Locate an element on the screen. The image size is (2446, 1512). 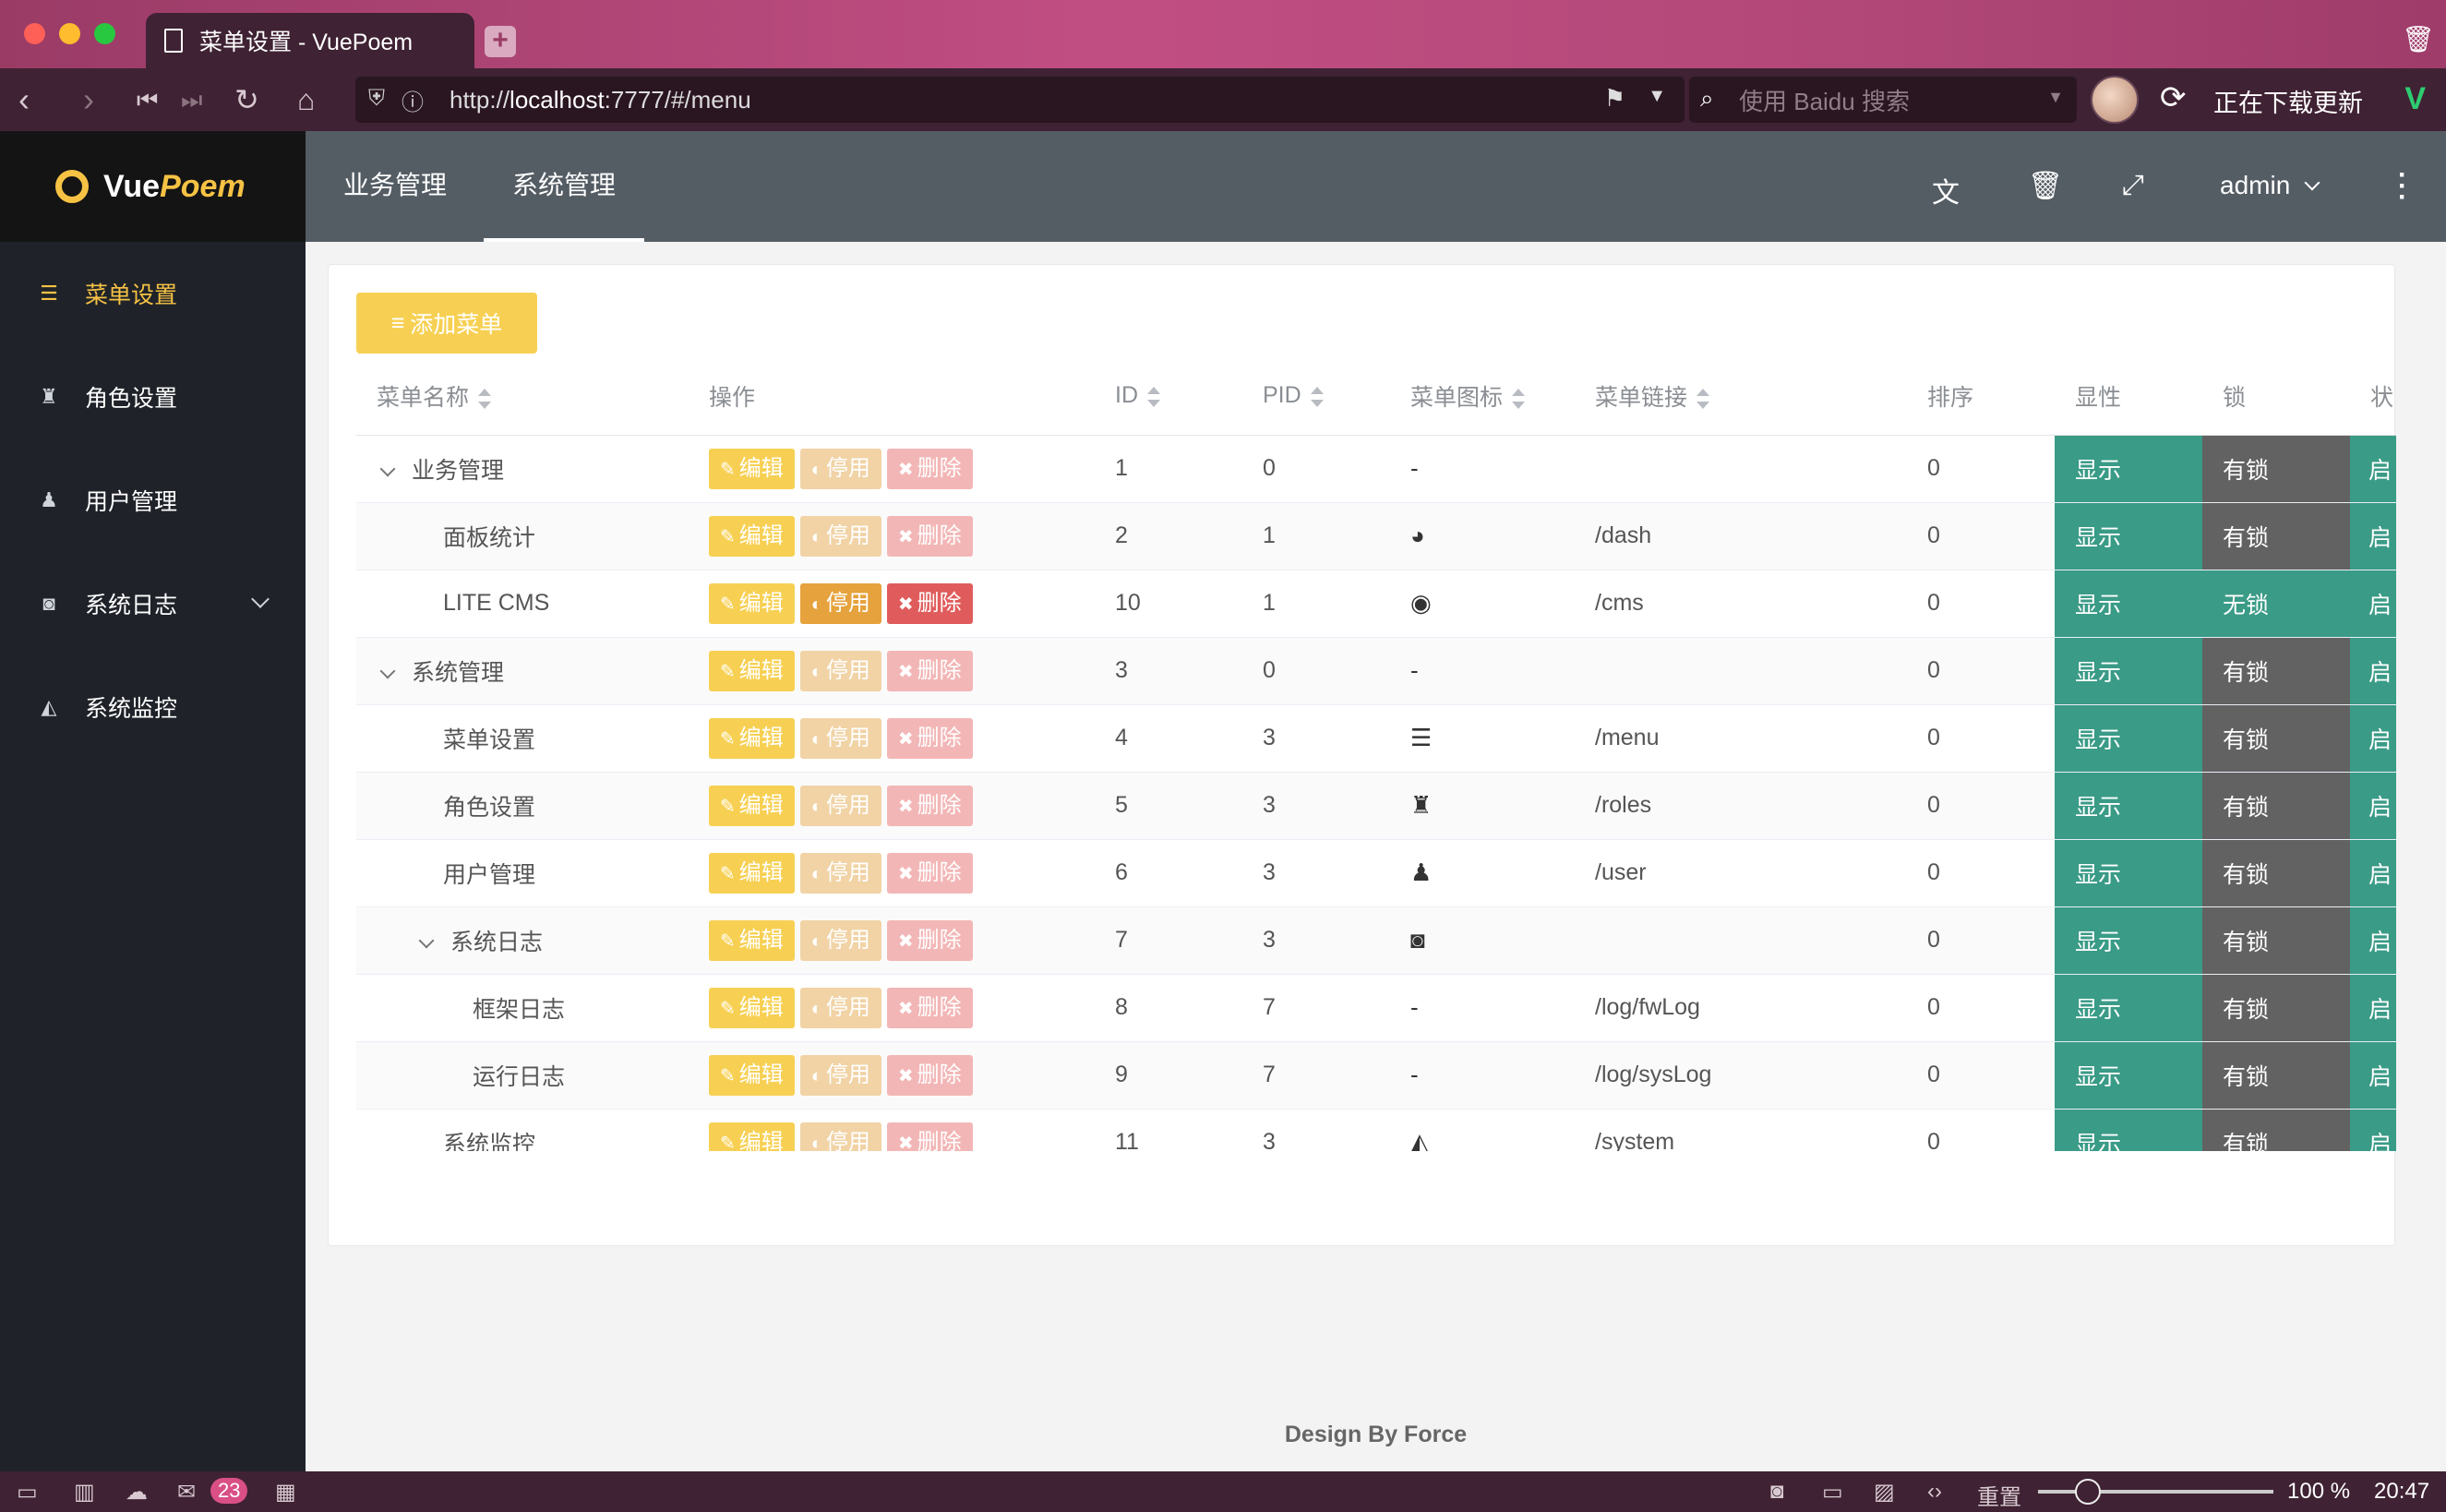
search-input: ⌕ 使用 Baidu 搜索 ▼ is located at coordinates (1883, 100).